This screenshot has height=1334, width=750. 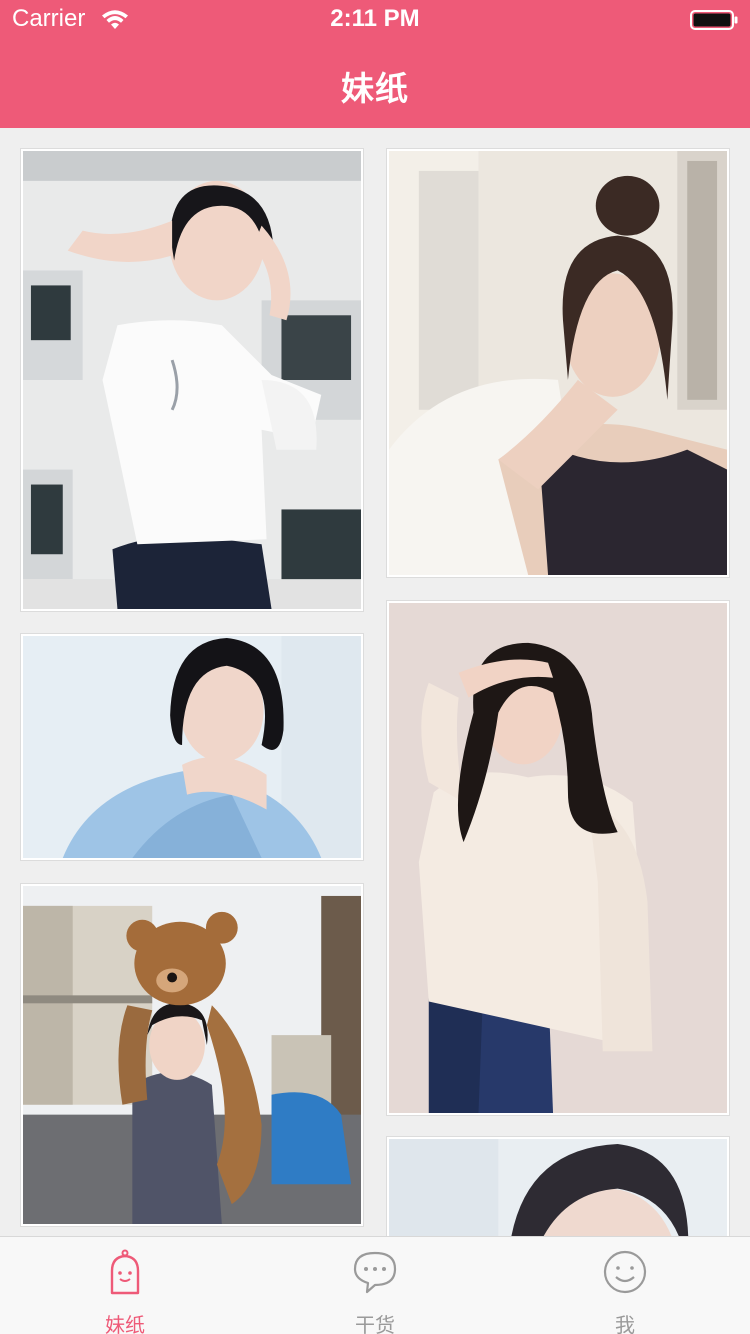 I want to click on chat-bubble-icon, so click(x=375, y=1272).